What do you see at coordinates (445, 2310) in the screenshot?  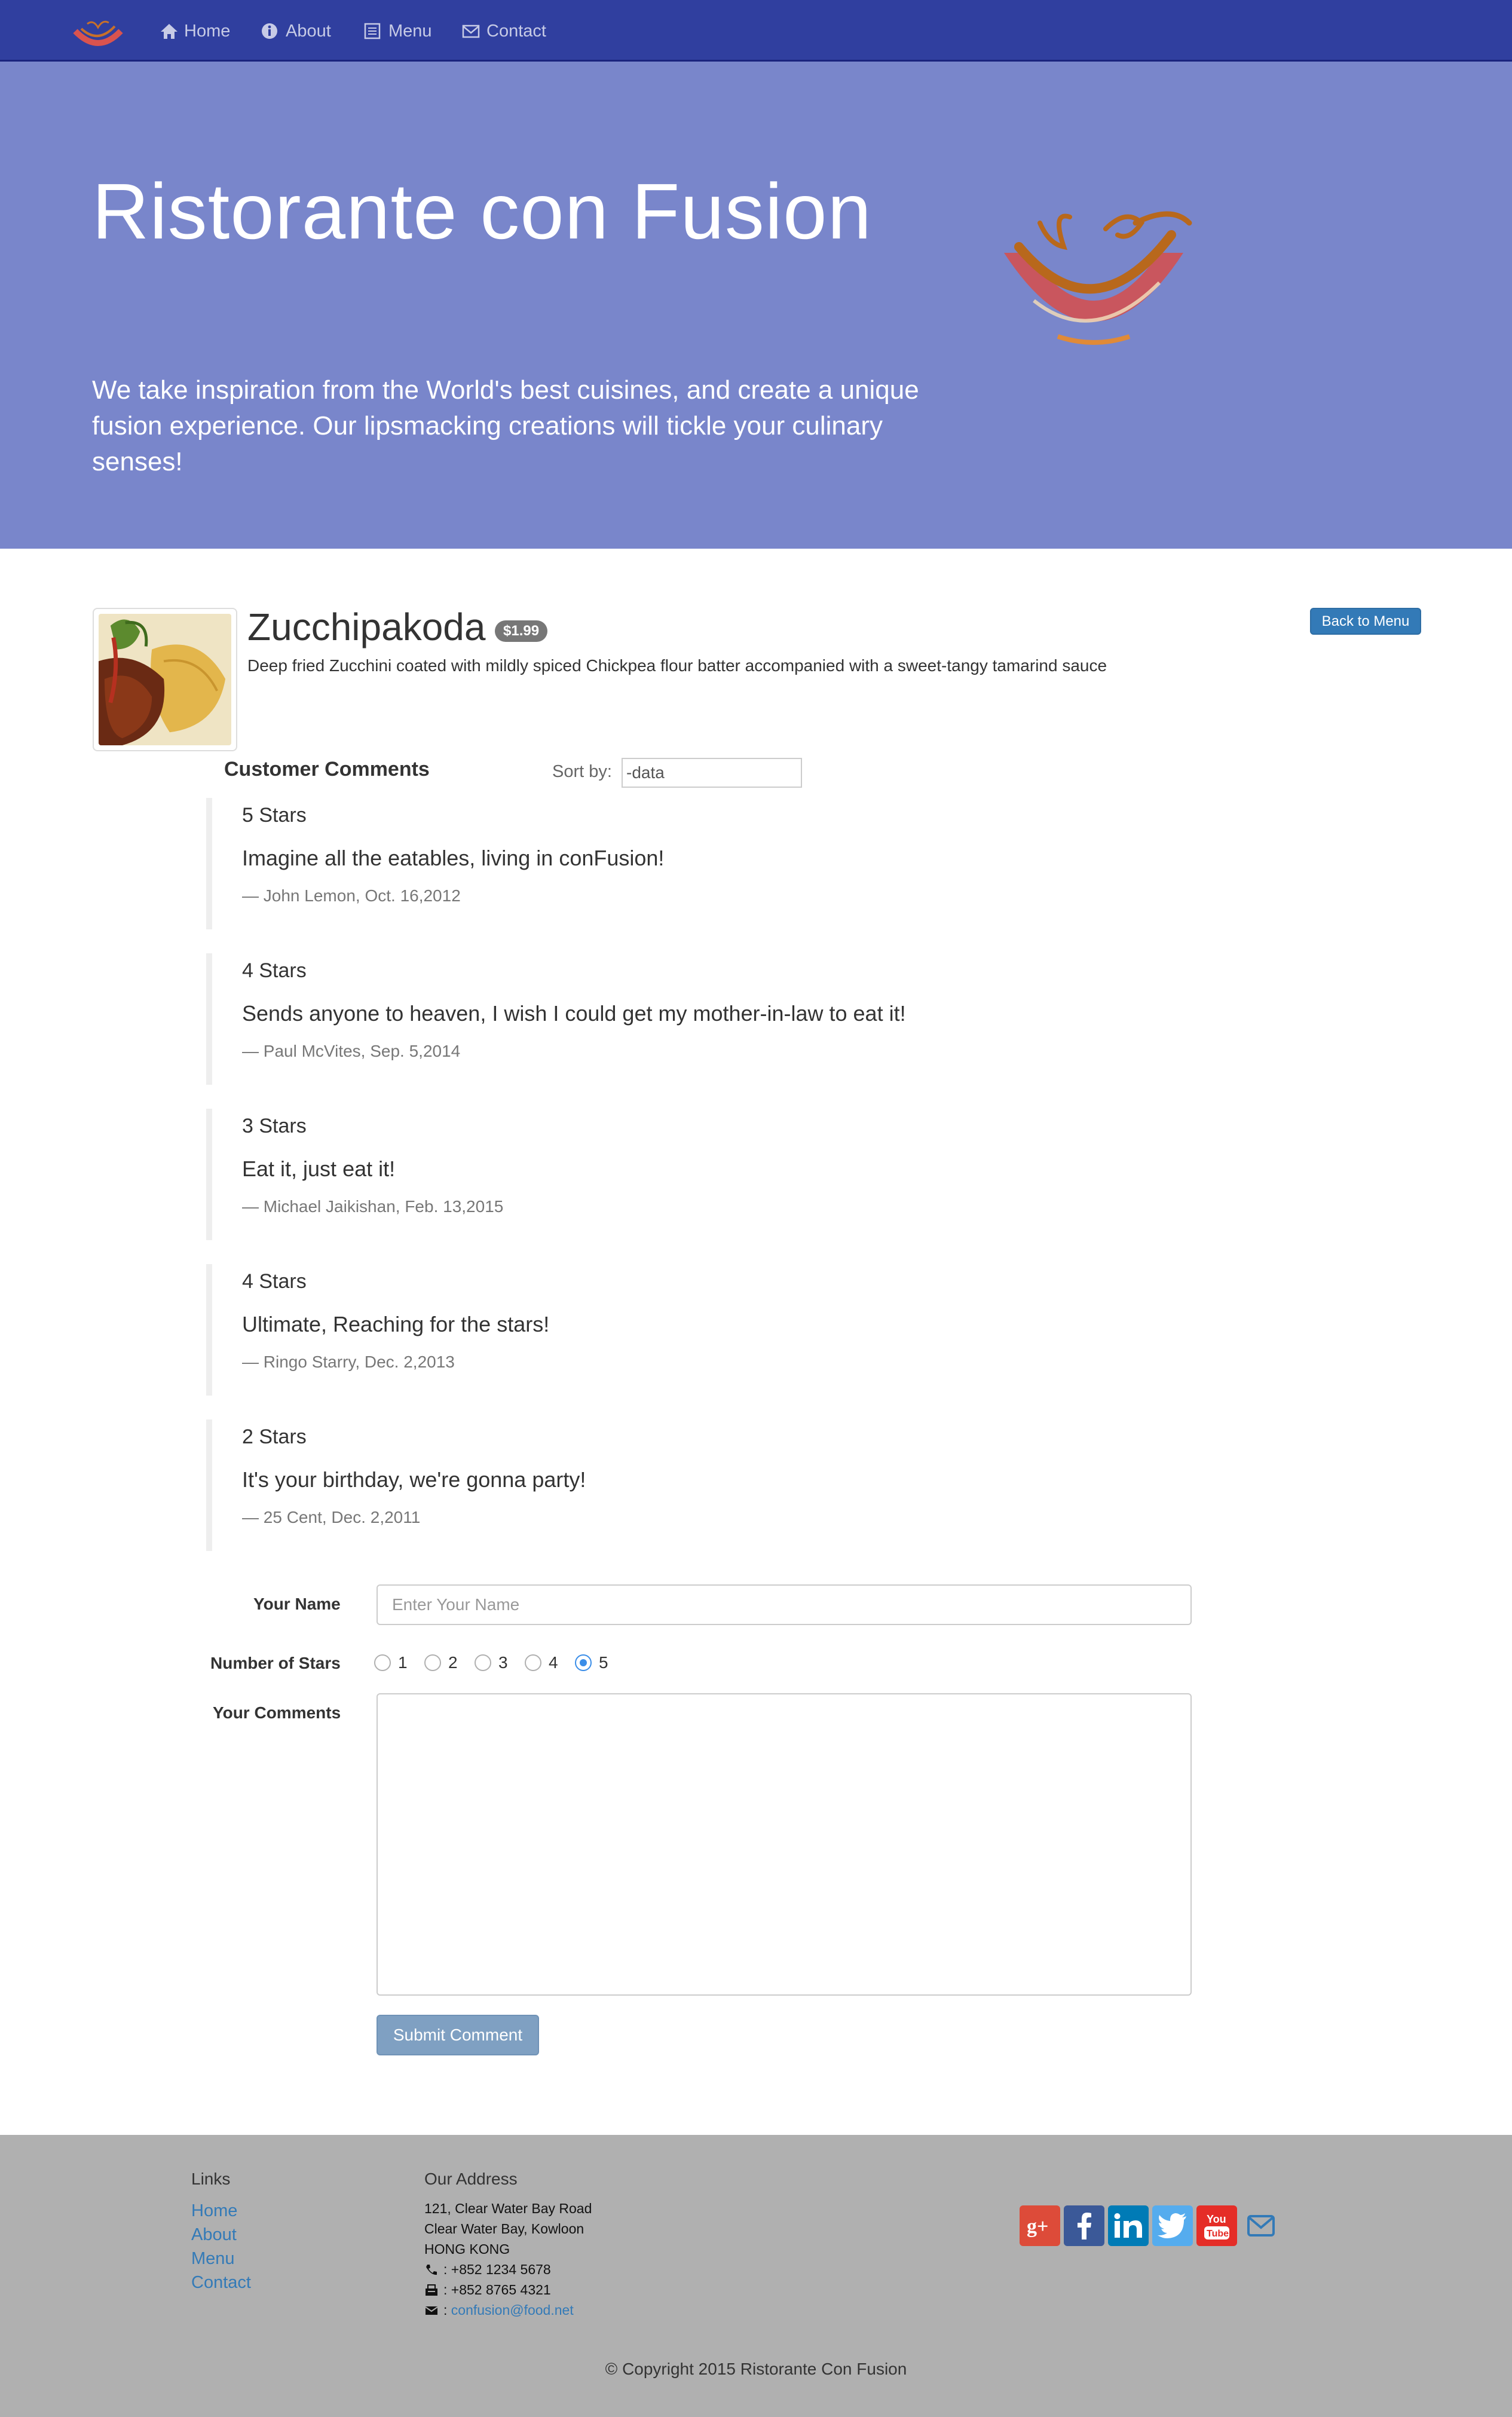 I see `email-prefix: :` at bounding box center [445, 2310].